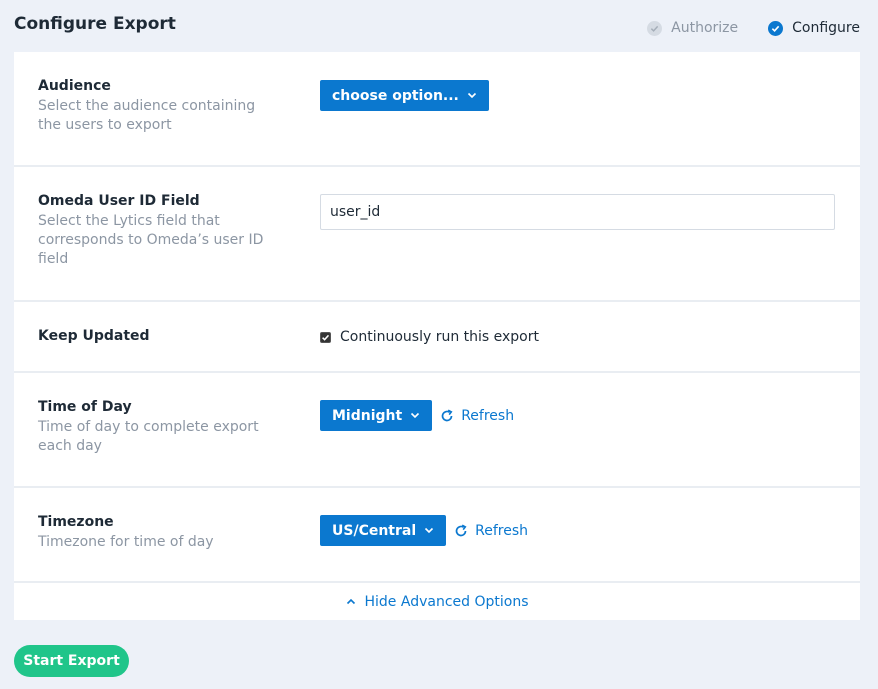 The width and height of the screenshot is (878, 689). What do you see at coordinates (446, 601) in the screenshot?
I see `advanced-toggle-label: Hide Advanced Options` at bounding box center [446, 601].